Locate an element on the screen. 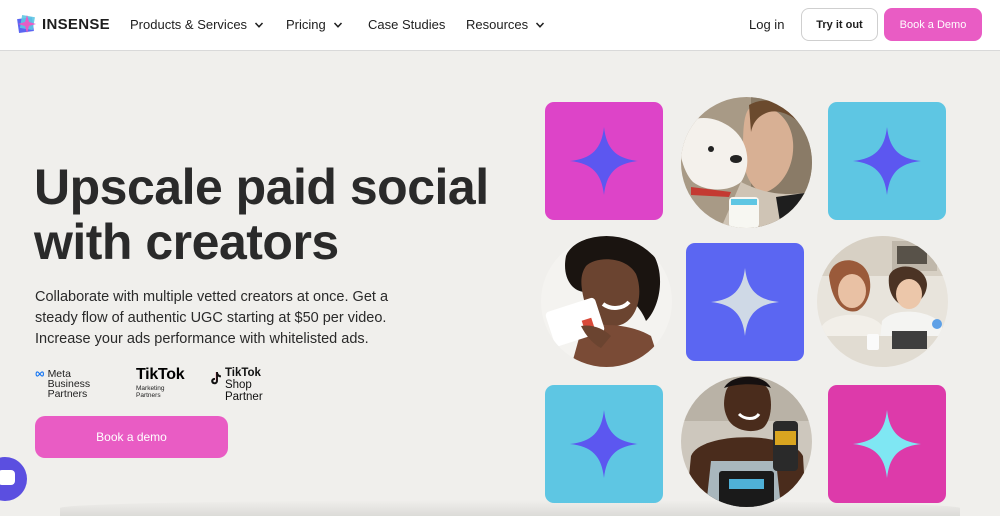 The image size is (1000, 516). kids-in-kitchen-image is located at coordinates (882, 301).